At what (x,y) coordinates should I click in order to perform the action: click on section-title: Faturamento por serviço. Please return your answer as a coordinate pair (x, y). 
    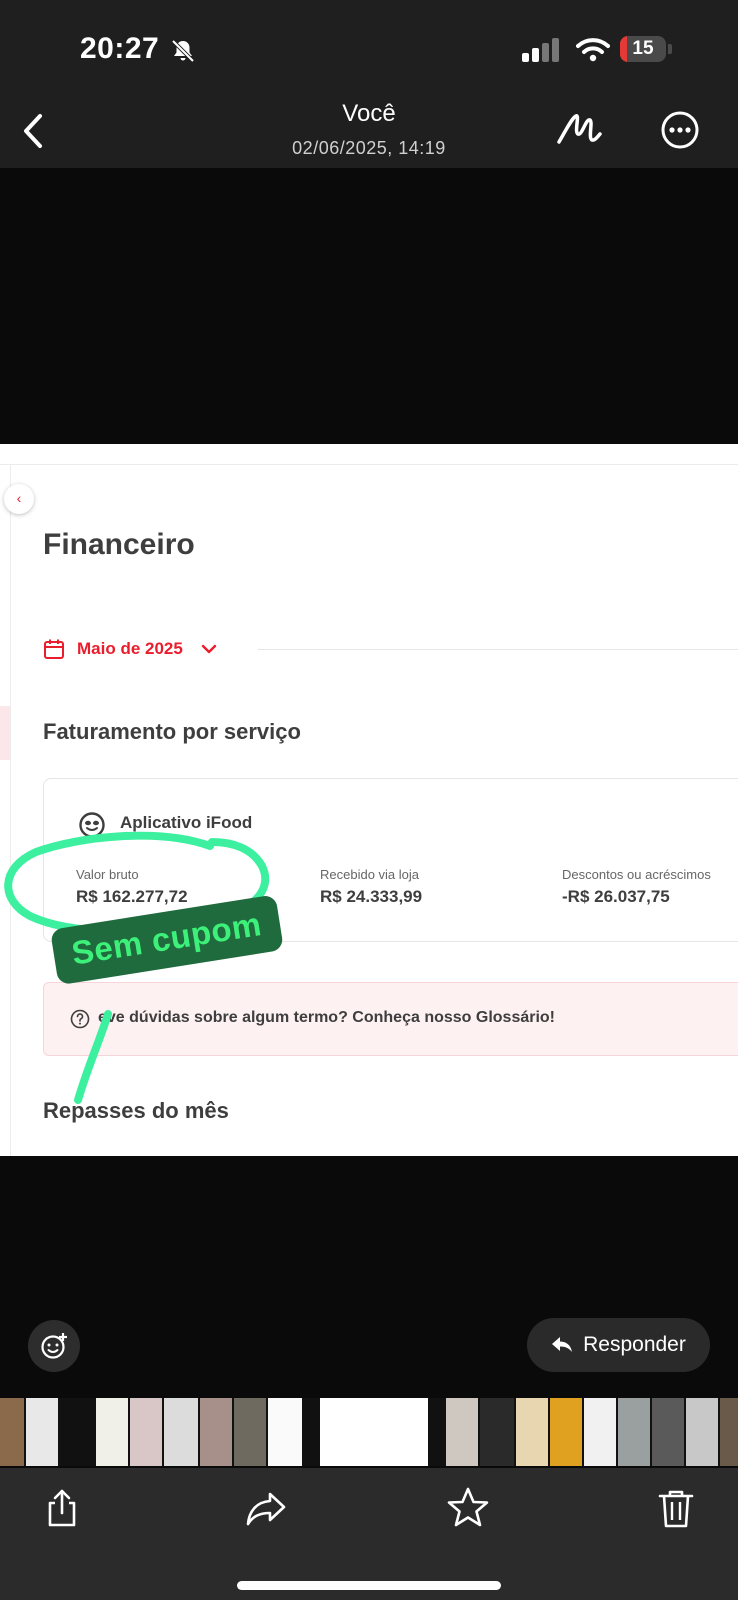
    Looking at the image, I should click on (172, 731).